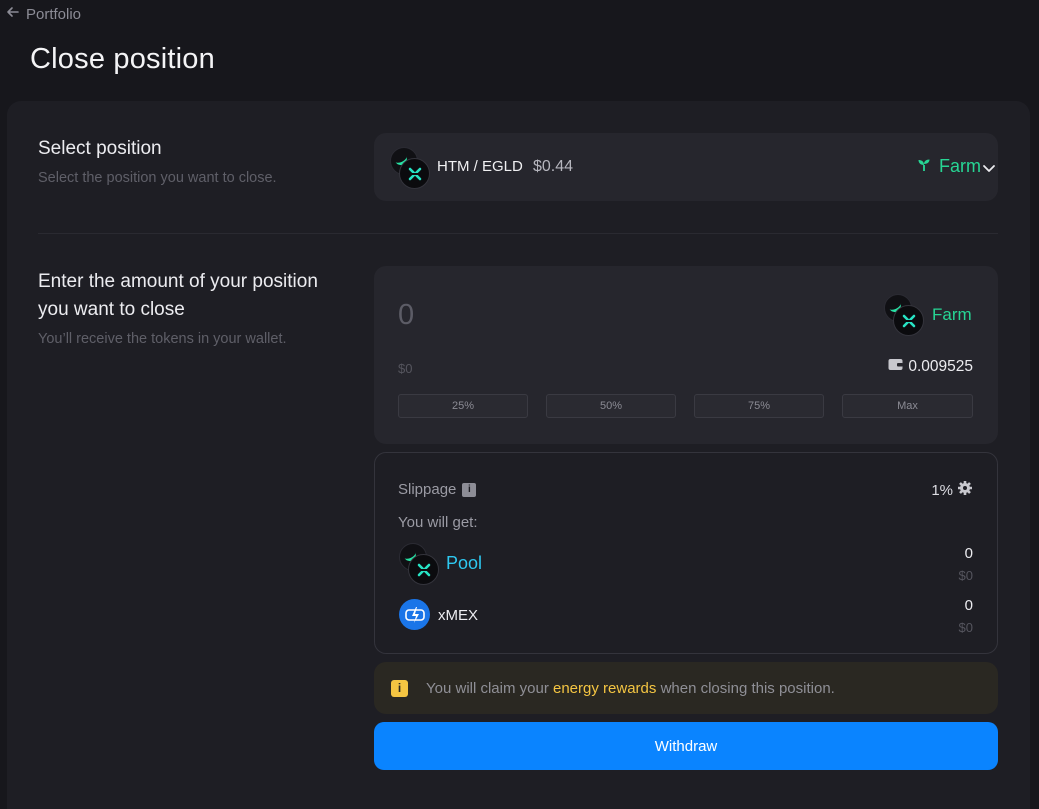  What do you see at coordinates (952, 314) in the screenshot?
I see `amount-token-label: Farm` at bounding box center [952, 314].